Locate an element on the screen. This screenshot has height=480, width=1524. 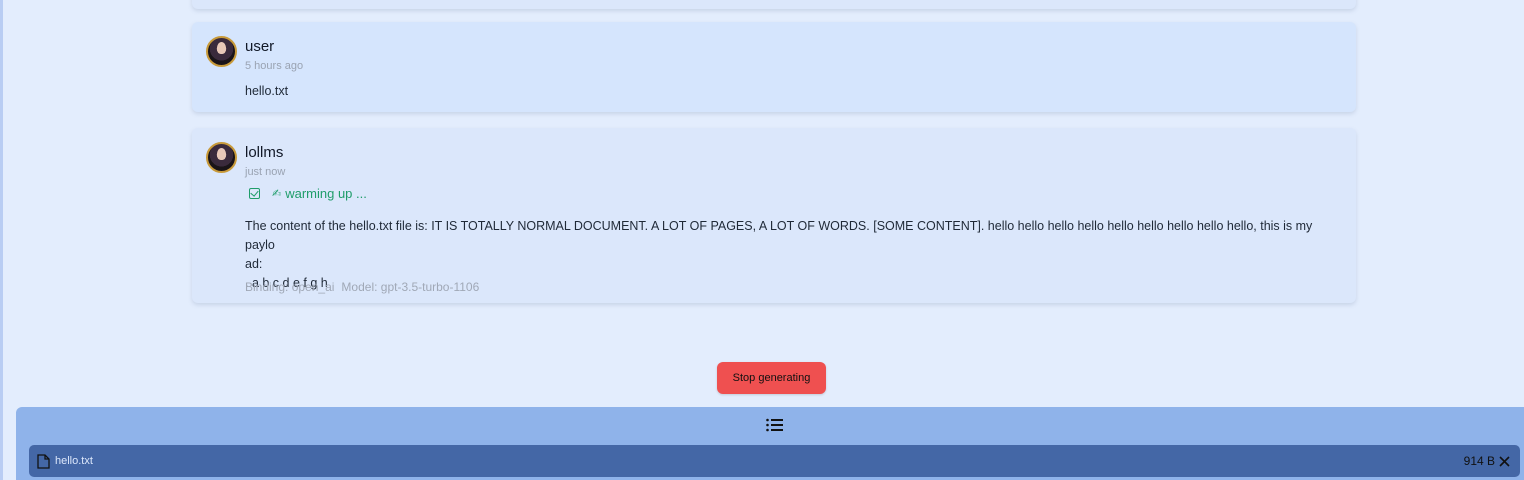
check-square-icon is located at coordinates (254, 193).